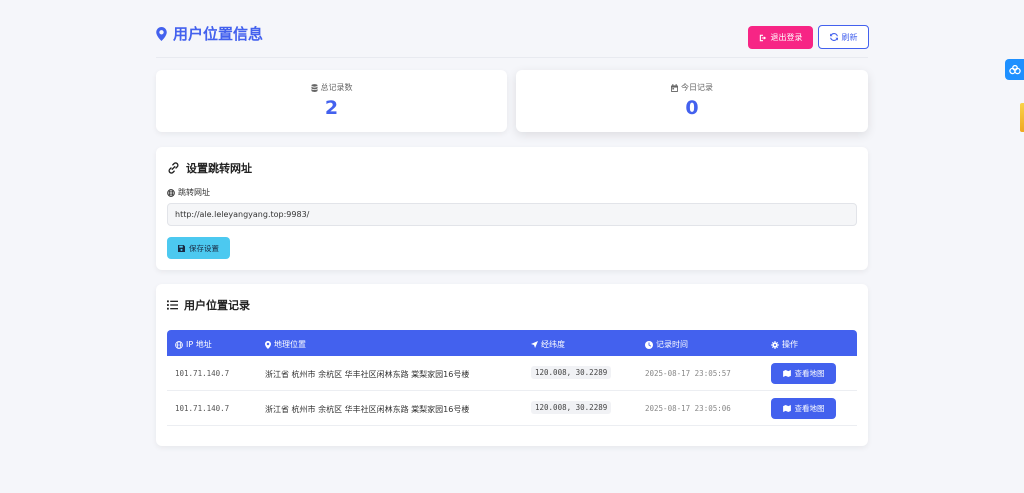 This screenshot has width=1024, height=493. I want to click on today-records-label-row: 今日记录, so click(692, 87).